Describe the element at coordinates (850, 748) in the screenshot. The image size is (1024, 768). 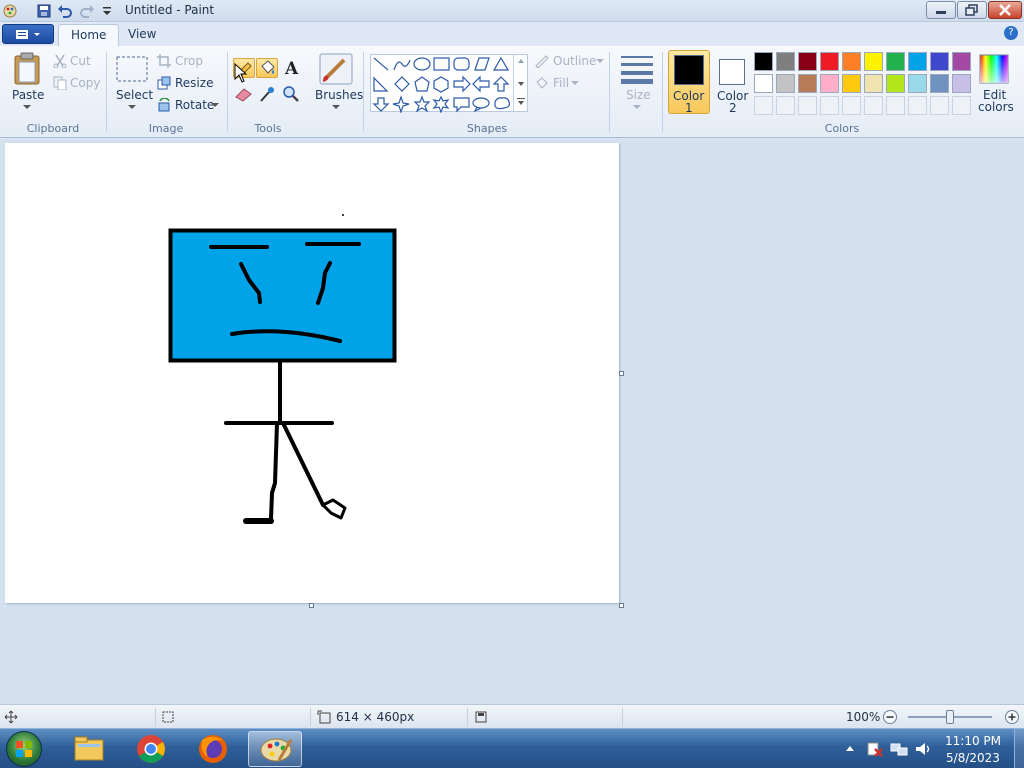
I see `show-hidden-icons-icon` at that location.